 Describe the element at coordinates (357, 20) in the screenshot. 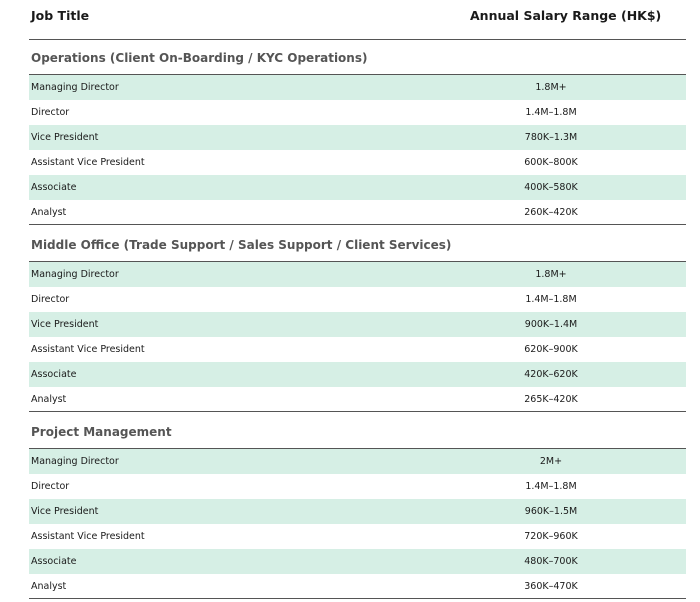

I see `table-header: Job Title Annual Salary Range (HK$)` at that location.